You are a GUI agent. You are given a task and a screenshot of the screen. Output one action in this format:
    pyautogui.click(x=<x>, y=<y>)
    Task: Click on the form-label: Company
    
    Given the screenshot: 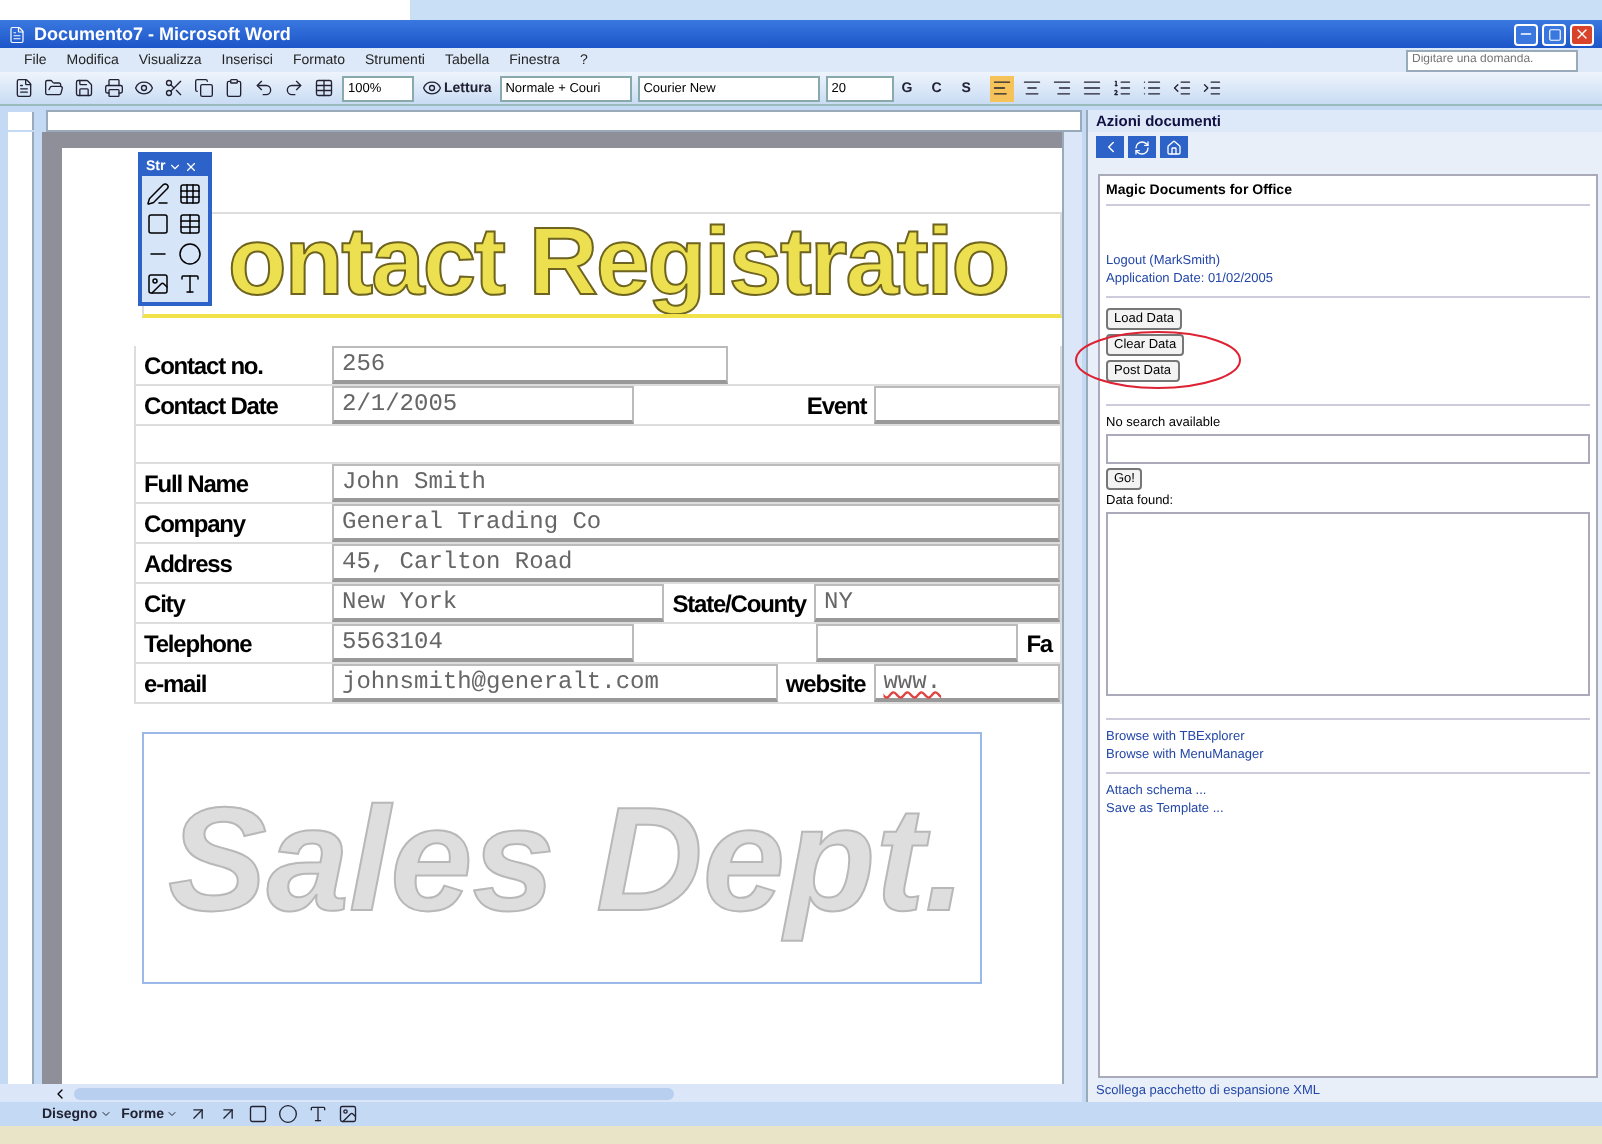 What is the action you would take?
    pyautogui.click(x=195, y=524)
    